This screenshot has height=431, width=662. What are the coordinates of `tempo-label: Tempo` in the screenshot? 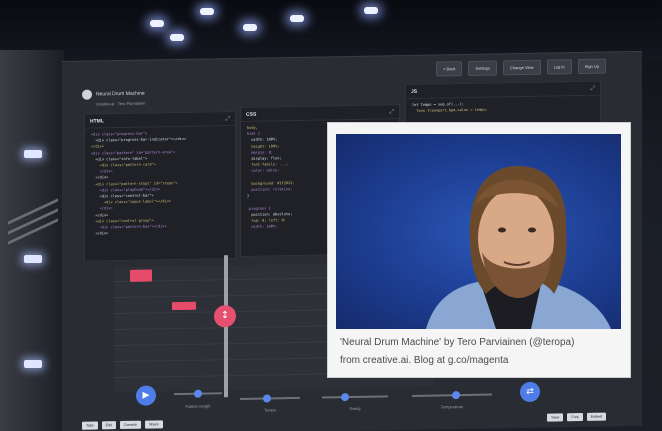 It's located at (270, 410).